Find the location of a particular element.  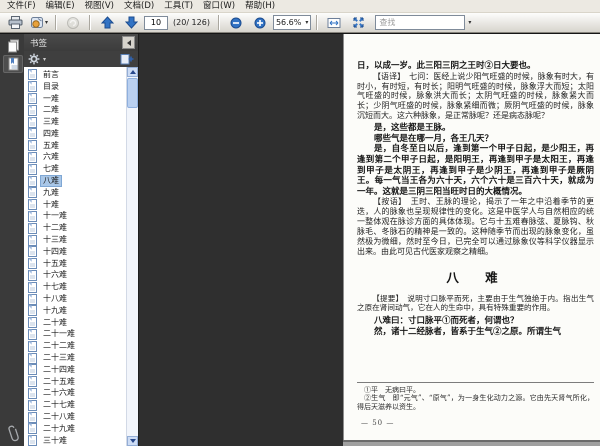

bookmark-item: 十三难 is located at coordinates (75, 240).